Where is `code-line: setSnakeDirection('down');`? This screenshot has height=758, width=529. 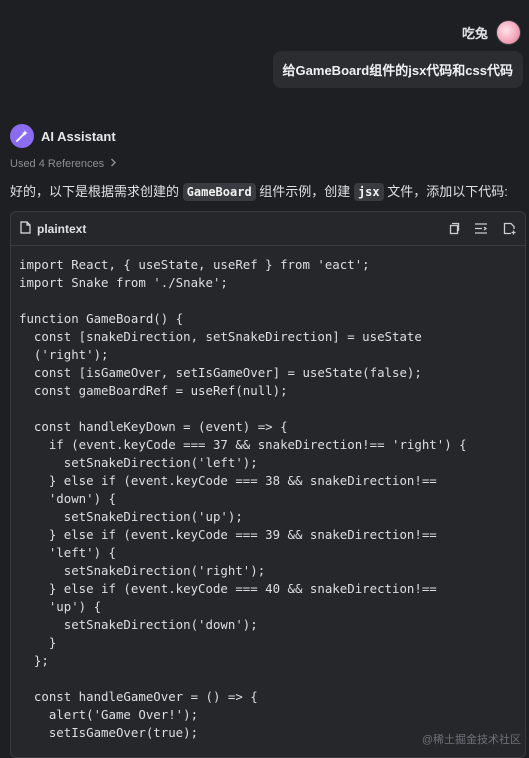
code-line: setSnakeDirection('down'); is located at coordinates (138, 624).